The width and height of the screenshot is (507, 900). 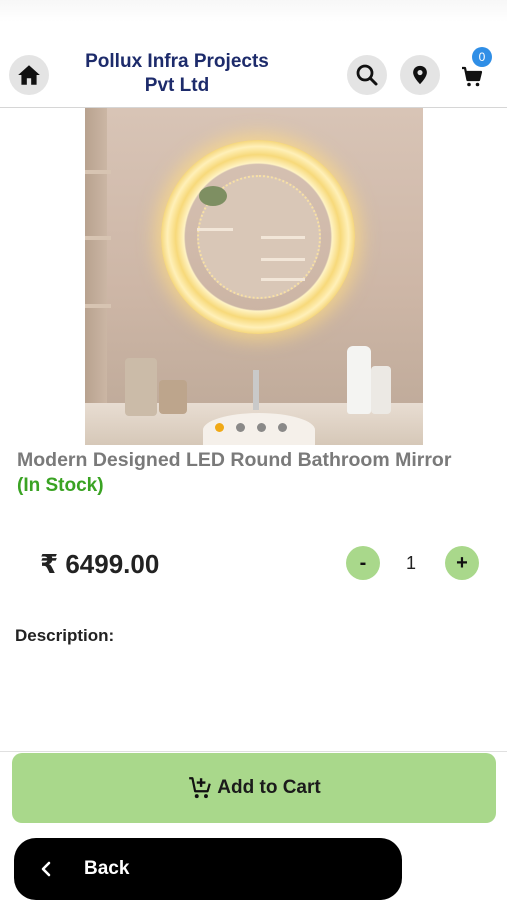 I want to click on quantity-increase-button: +, so click(x=462, y=563).